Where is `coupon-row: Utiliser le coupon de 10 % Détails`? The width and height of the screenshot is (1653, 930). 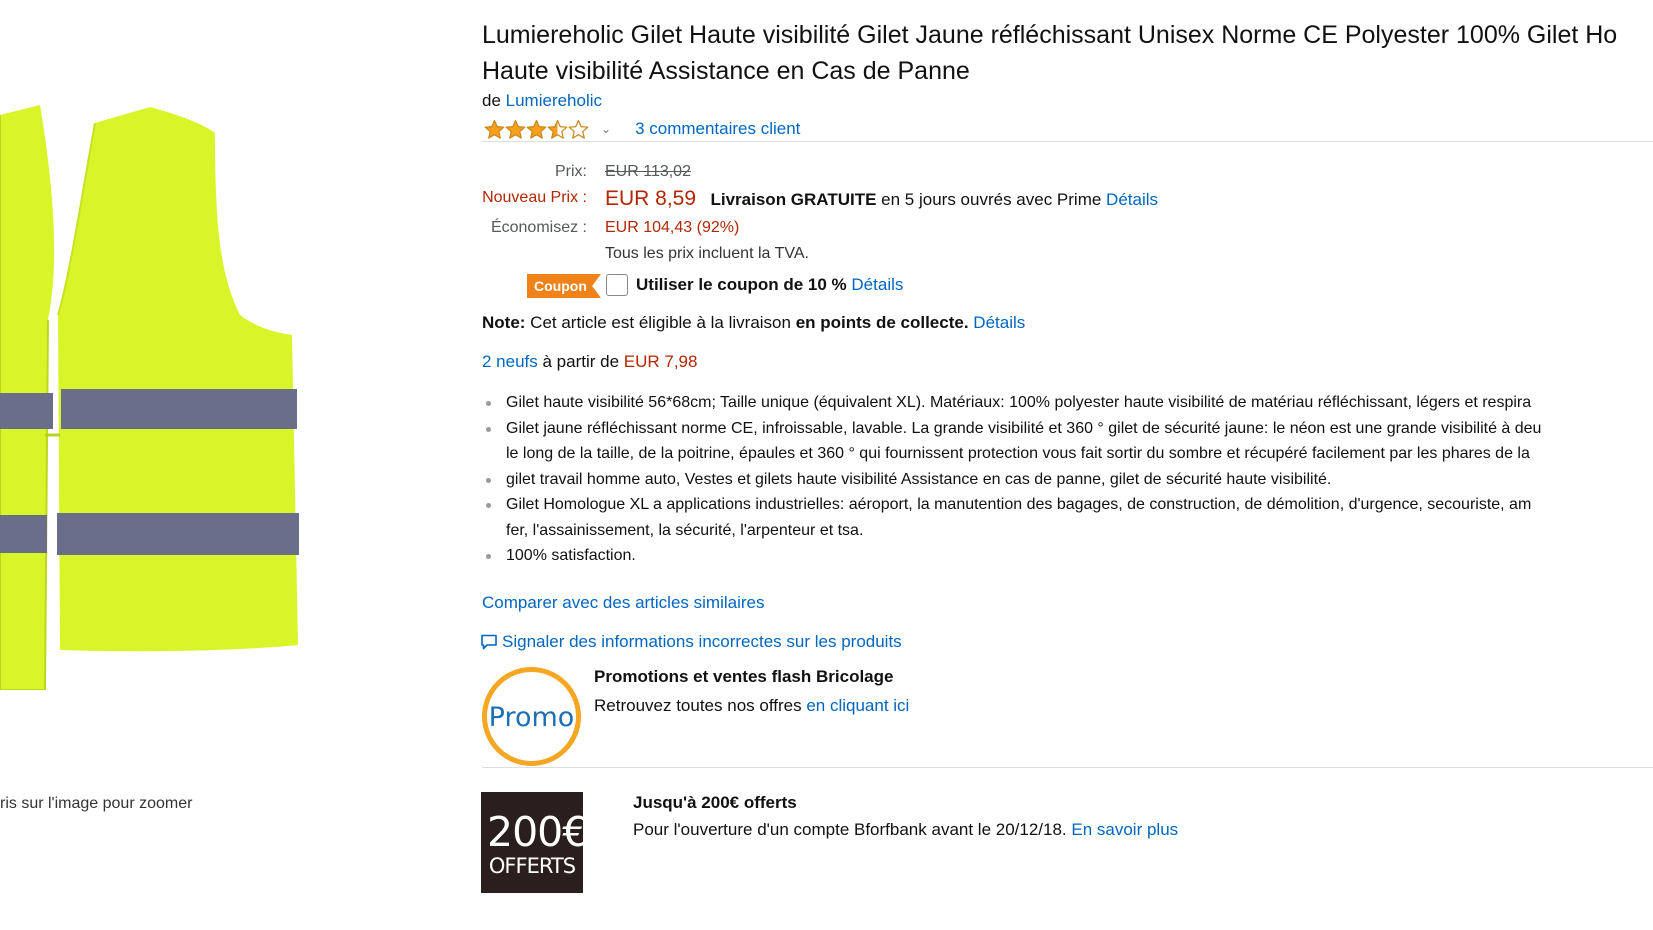 coupon-row: Utiliser le coupon de 10 % Détails is located at coordinates (769, 285).